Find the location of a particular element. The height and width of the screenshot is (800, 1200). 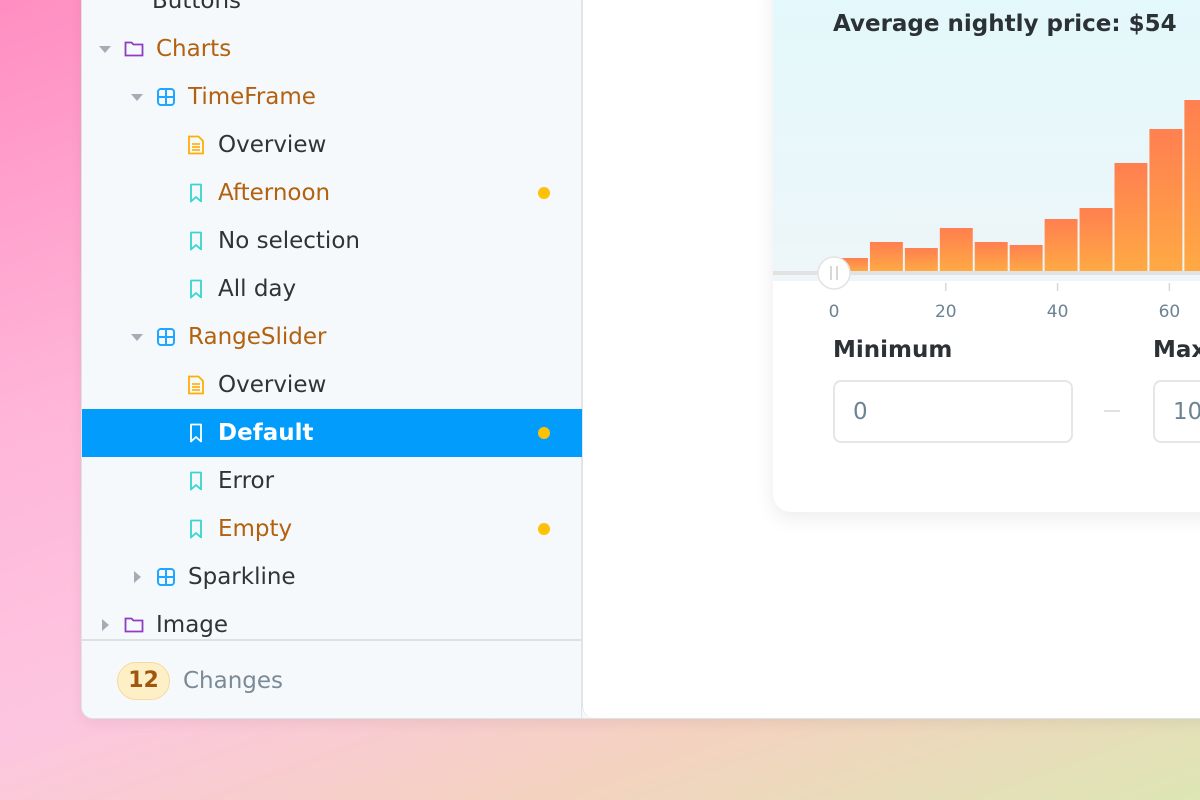

tree-item-rangeslider: RangeSlider is located at coordinates (332, 337).